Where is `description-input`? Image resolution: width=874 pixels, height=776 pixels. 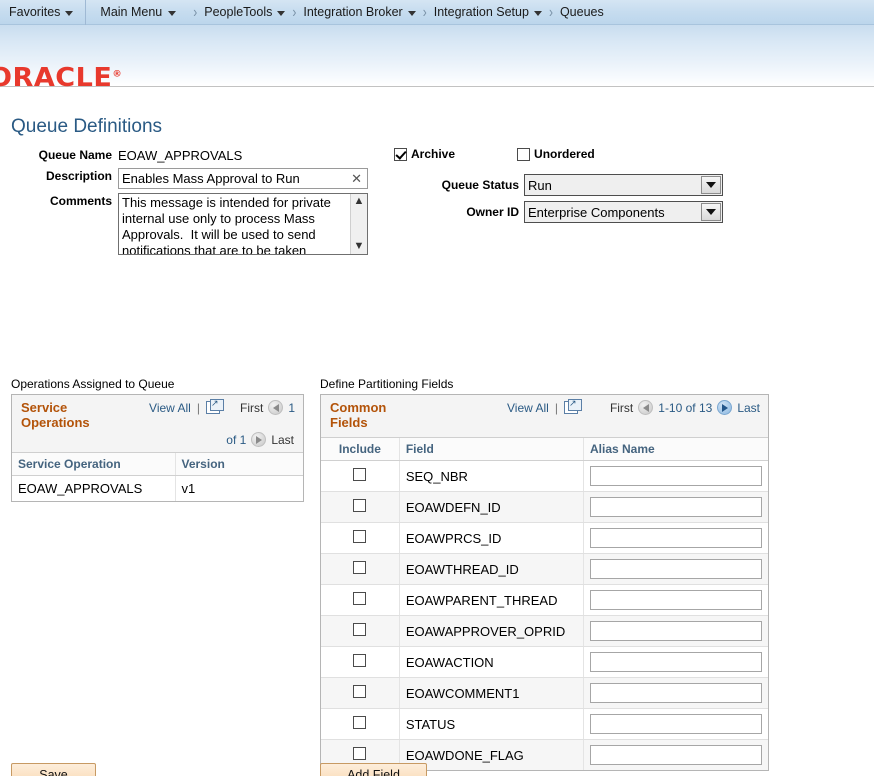 description-input is located at coordinates (243, 178).